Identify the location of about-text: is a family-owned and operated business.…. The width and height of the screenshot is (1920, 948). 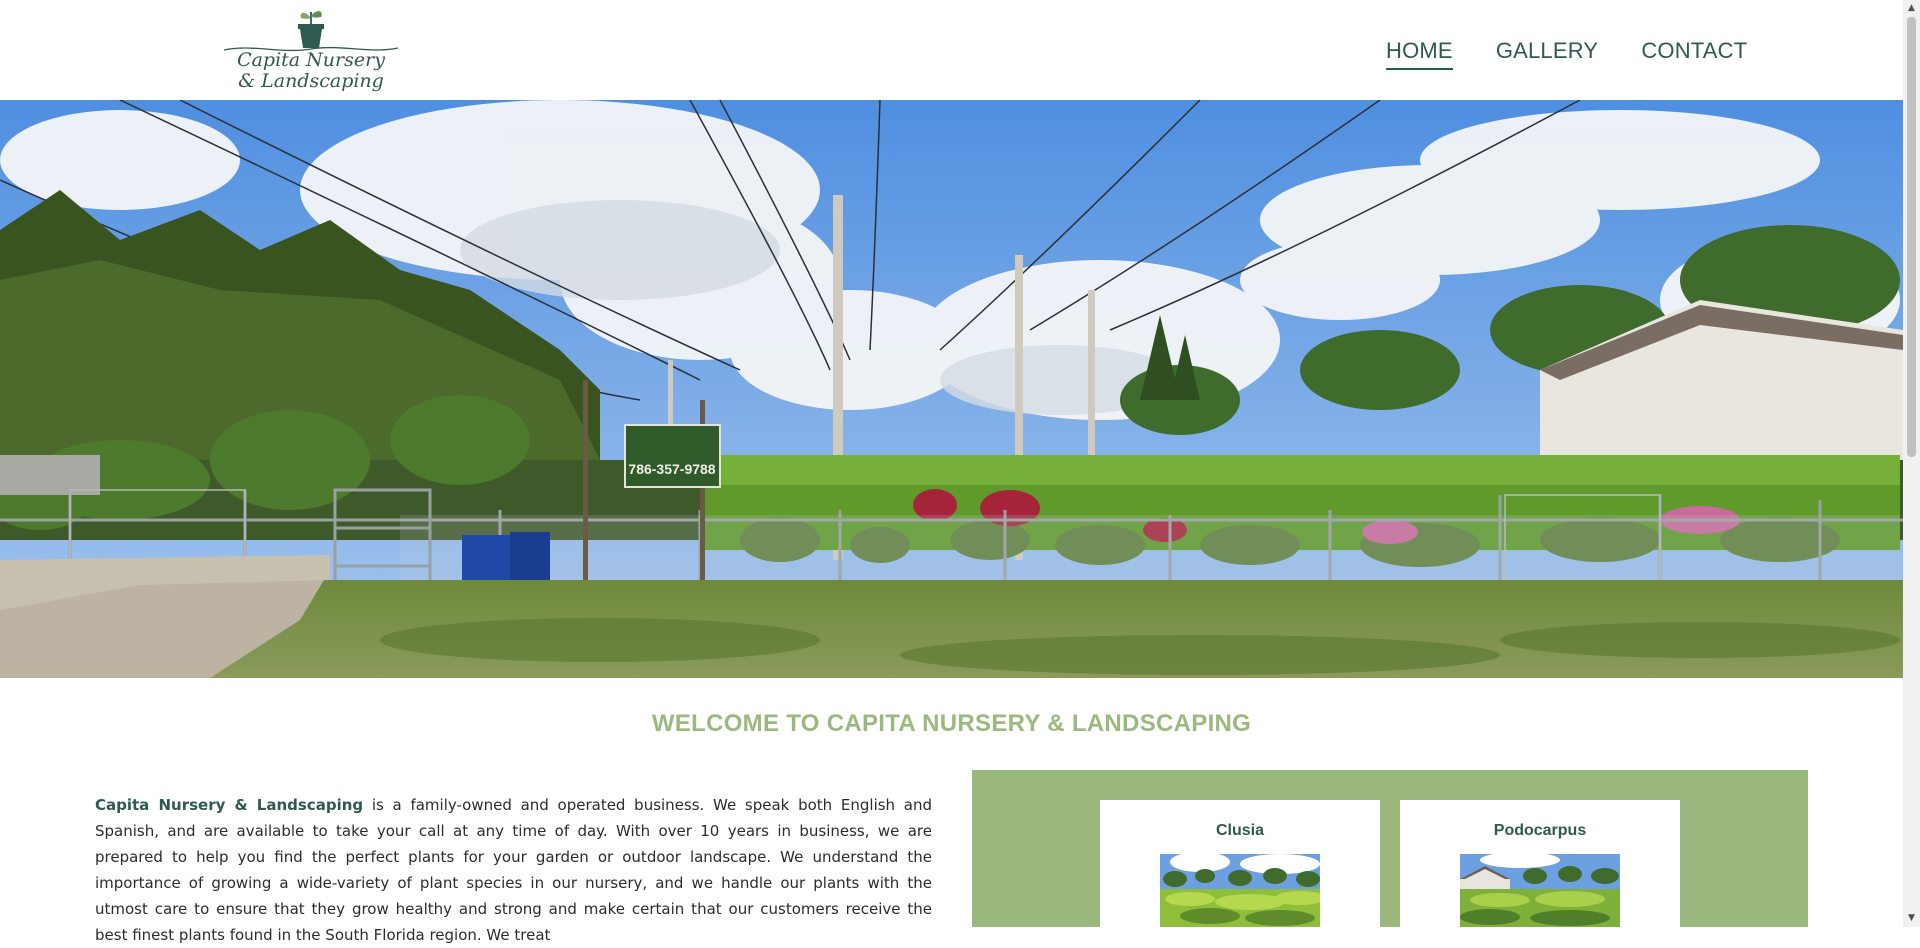
(513, 870).